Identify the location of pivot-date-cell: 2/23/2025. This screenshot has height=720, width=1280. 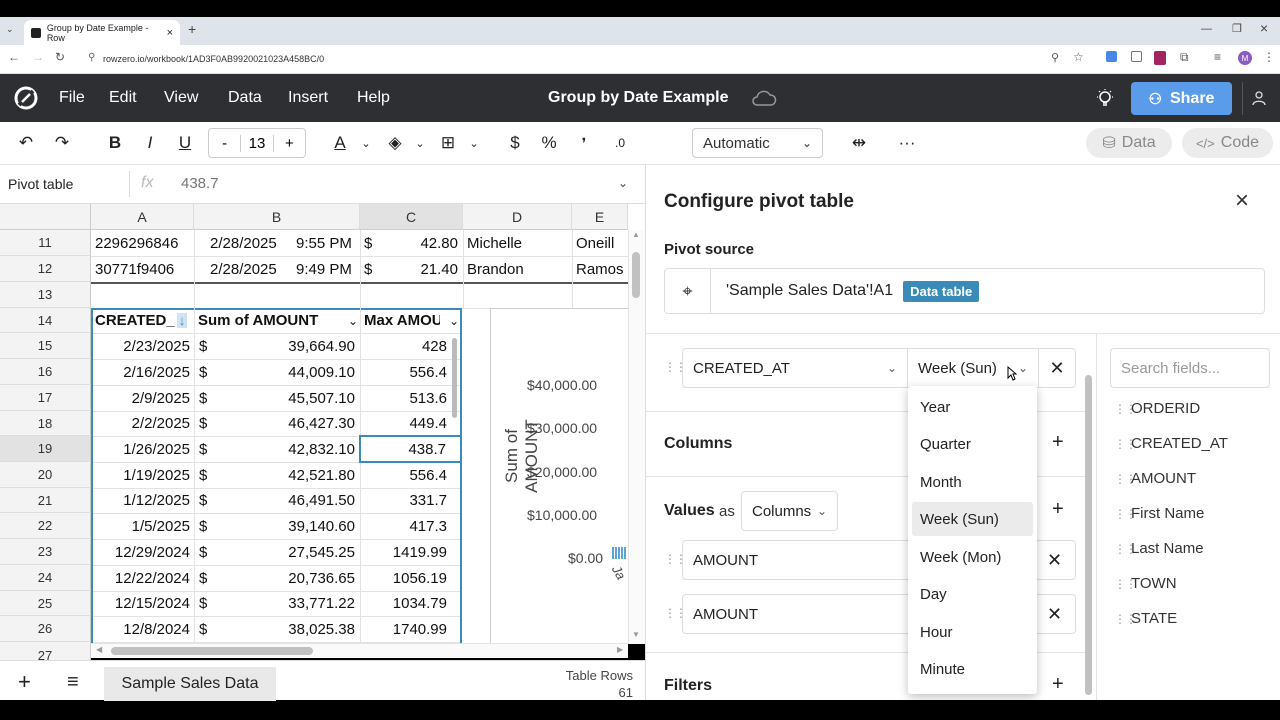
(141, 346).